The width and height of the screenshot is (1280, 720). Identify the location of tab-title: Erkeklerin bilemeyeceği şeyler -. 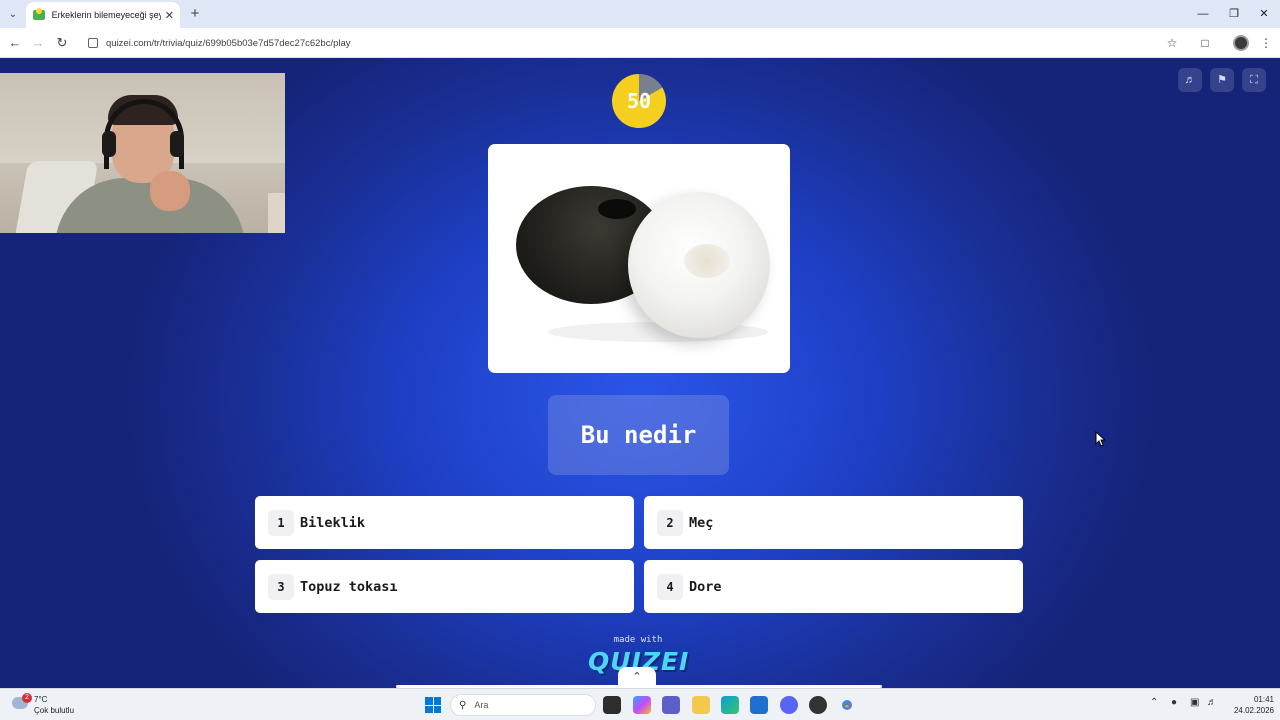
(106, 15).